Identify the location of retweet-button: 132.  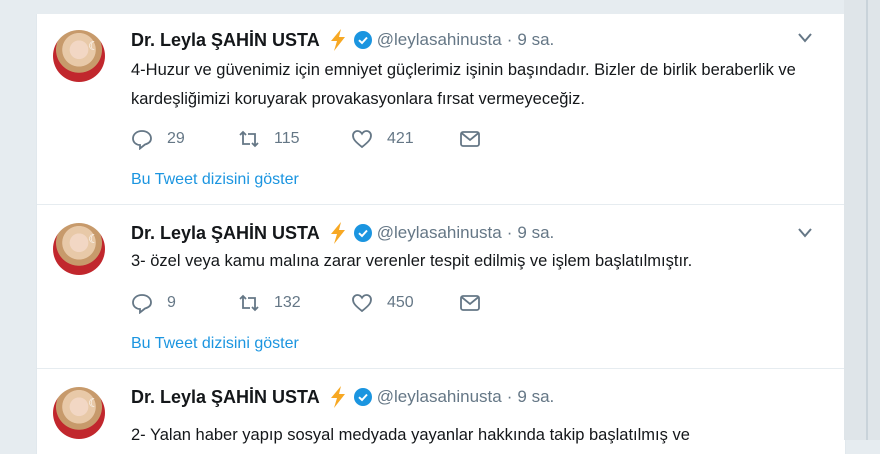
(269, 303).